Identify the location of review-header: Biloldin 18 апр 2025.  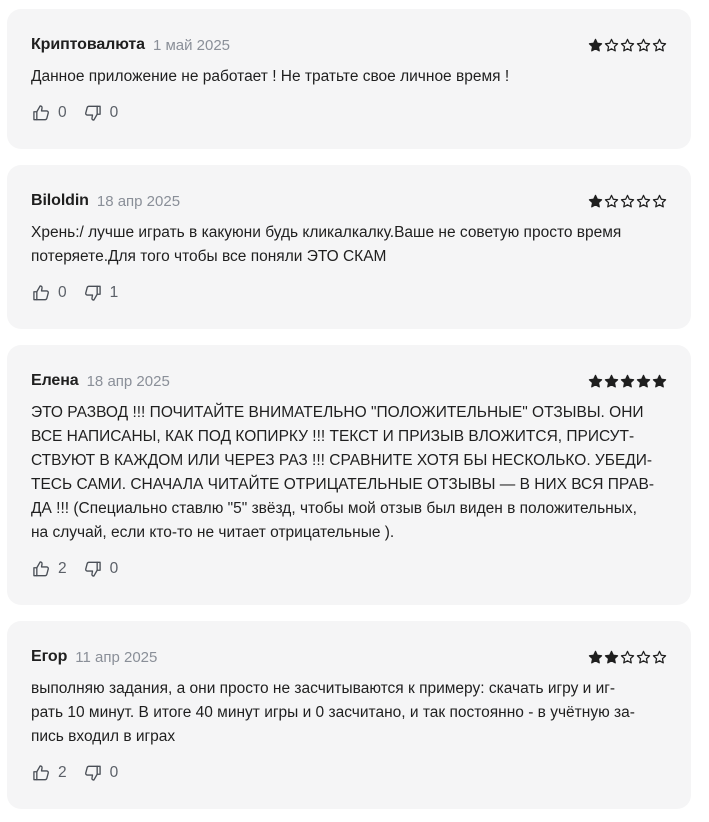
(349, 201).